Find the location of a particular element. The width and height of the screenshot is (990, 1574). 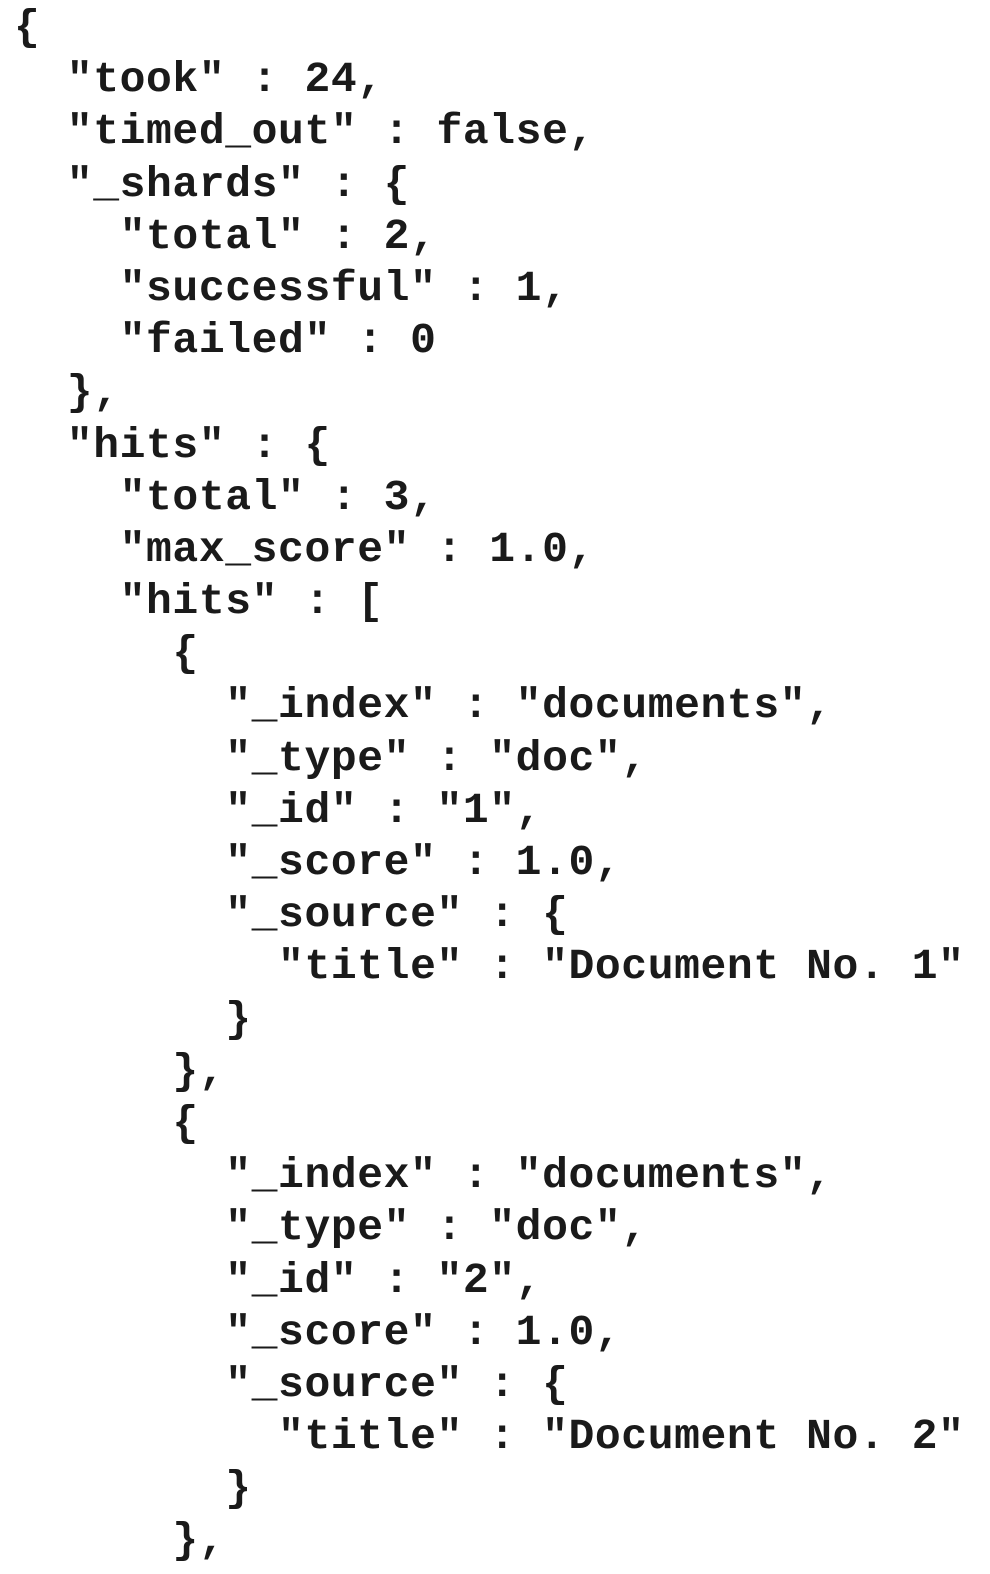

code-line: "max_score" : 1.0, is located at coordinates (304, 549).